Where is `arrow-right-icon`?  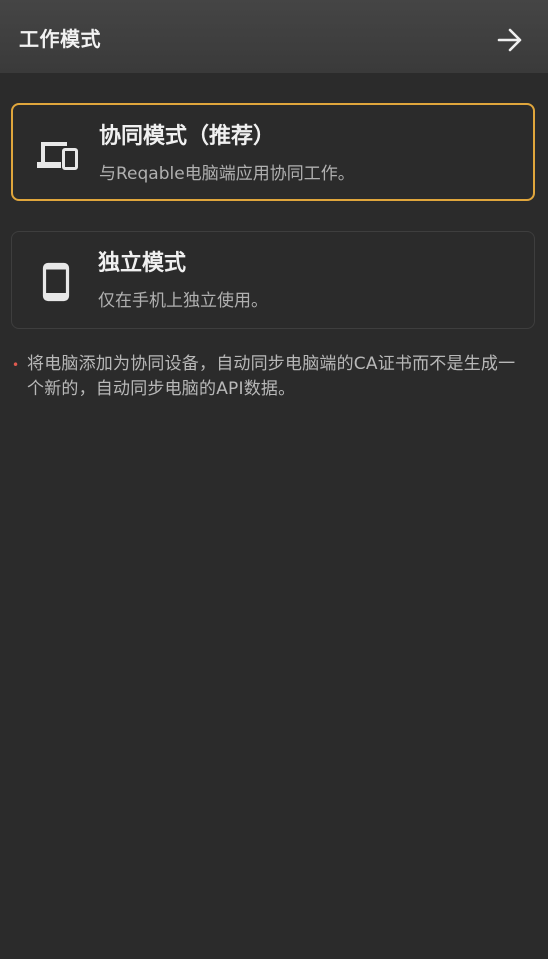
arrow-right-icon is located at coordinates (509, 40).